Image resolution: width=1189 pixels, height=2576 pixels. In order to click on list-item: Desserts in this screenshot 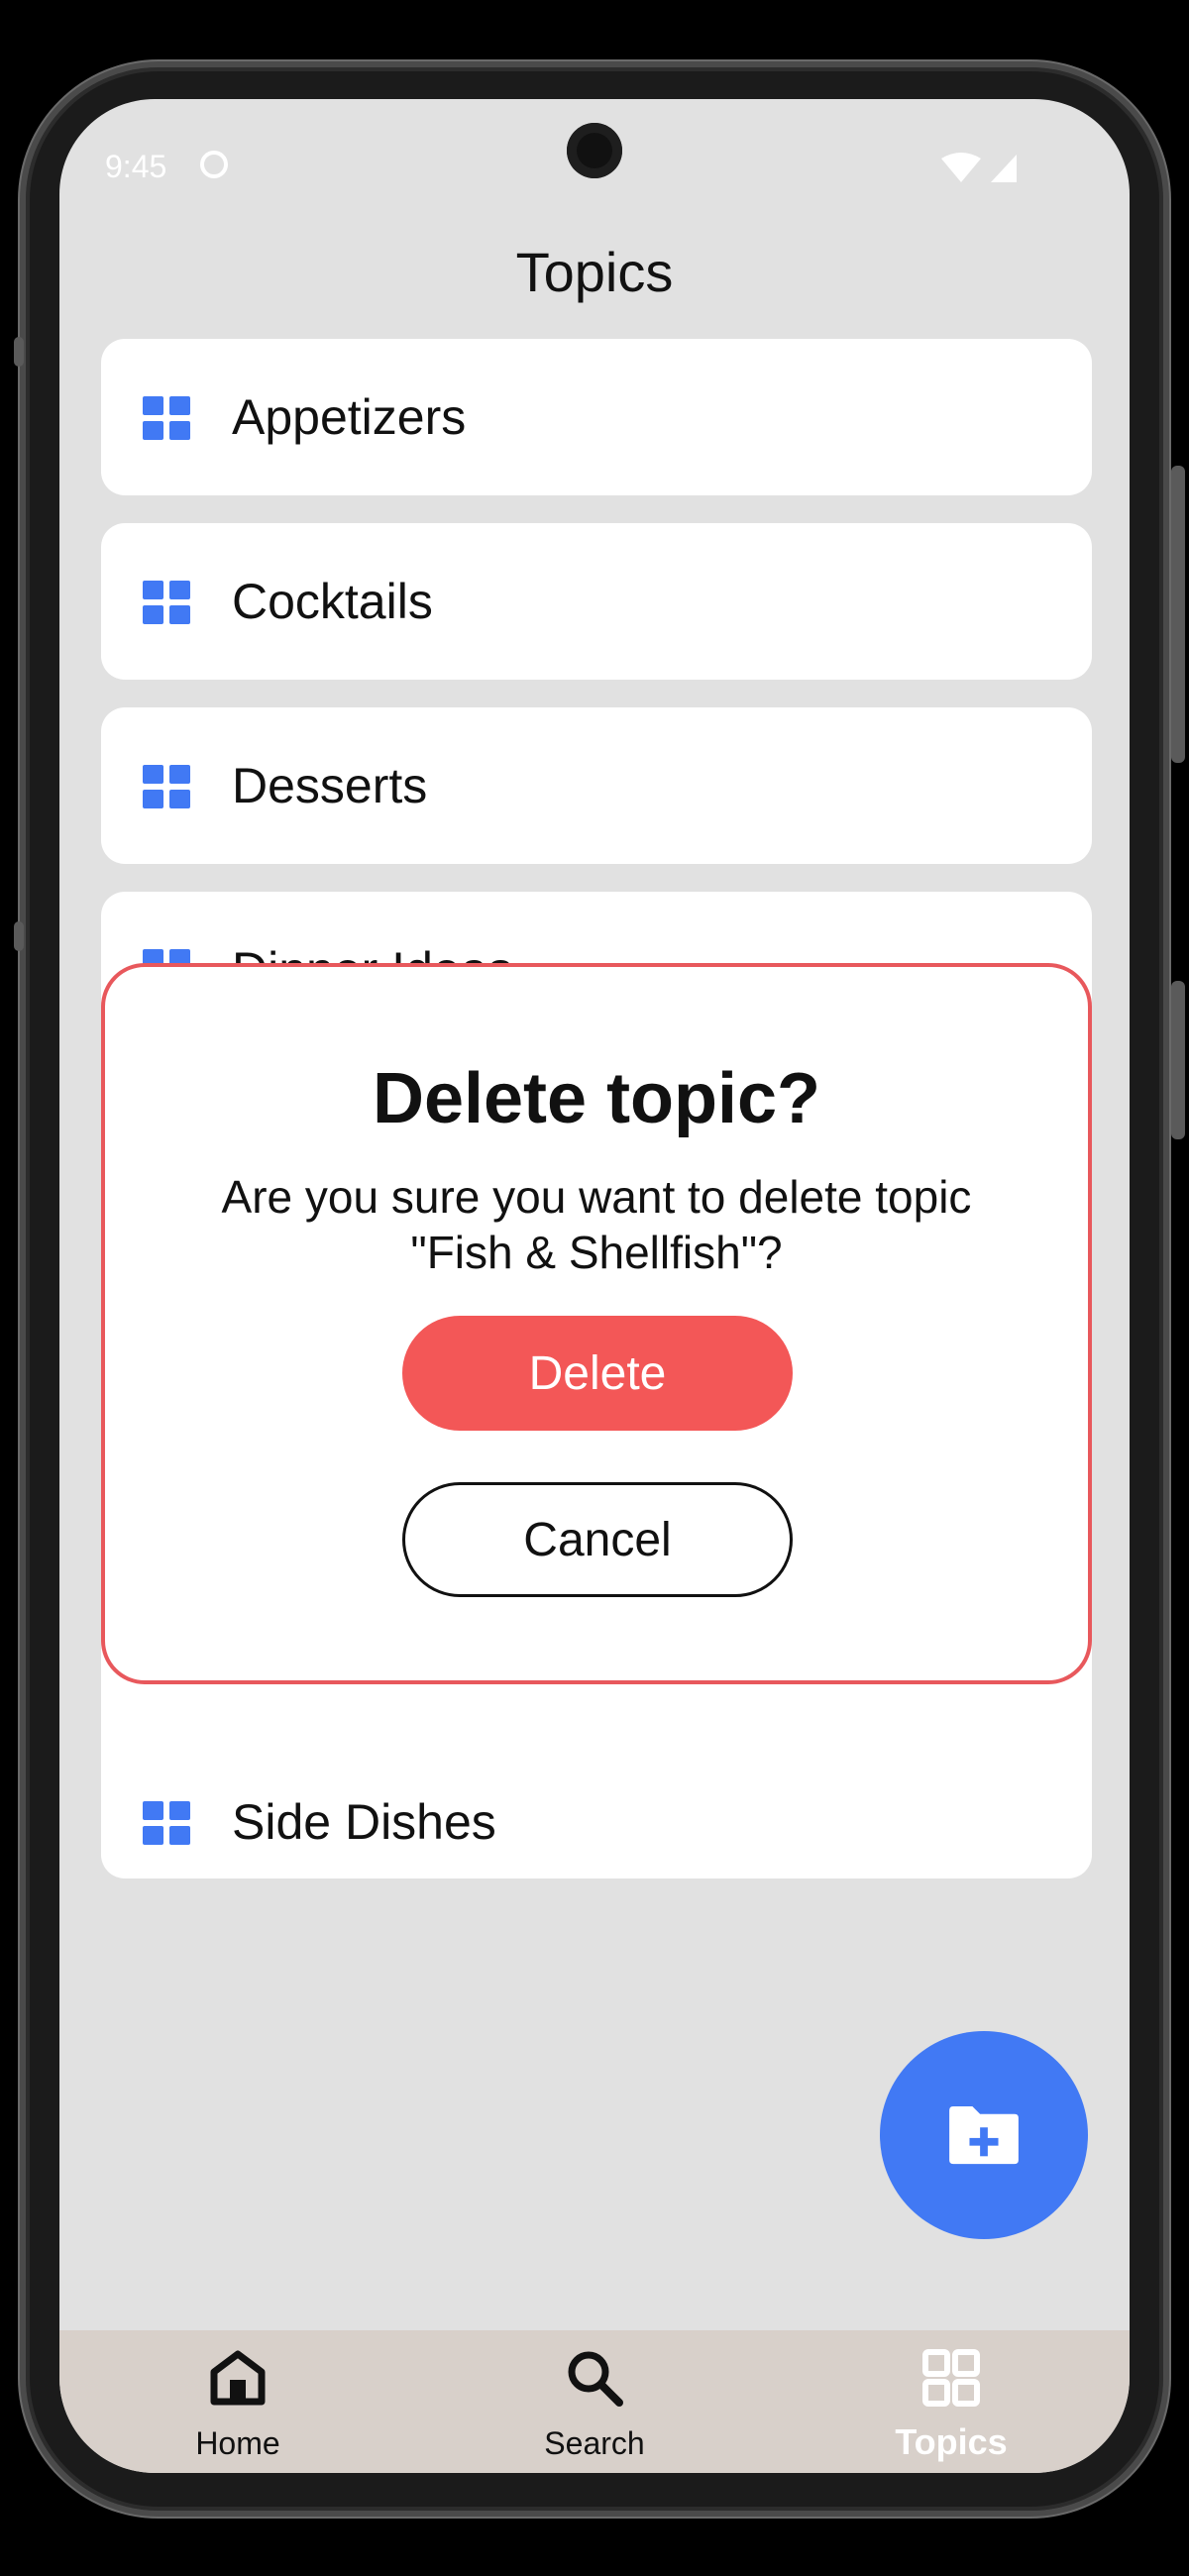, I will do `click(597, 785)`.